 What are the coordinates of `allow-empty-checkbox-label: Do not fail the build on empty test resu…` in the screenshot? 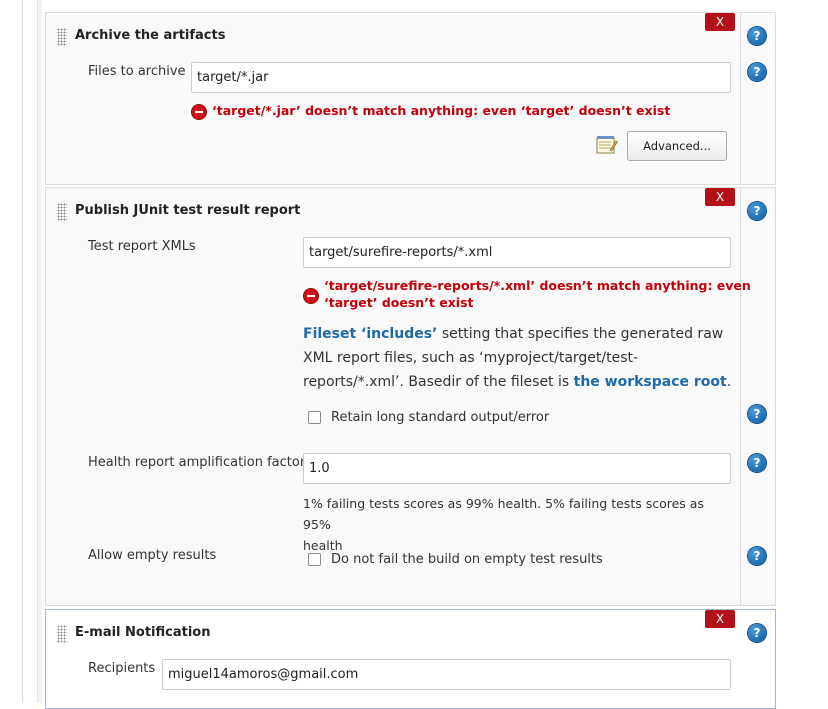 It's located at (467, 559).